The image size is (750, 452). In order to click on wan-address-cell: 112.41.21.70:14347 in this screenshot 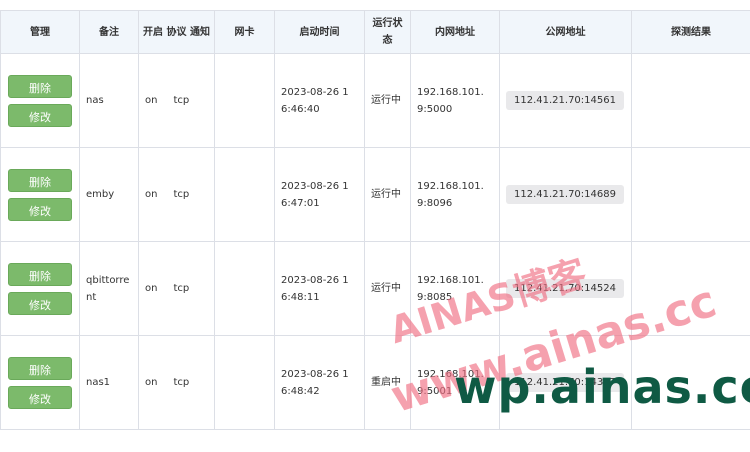, I will do `click(565, 382)`.